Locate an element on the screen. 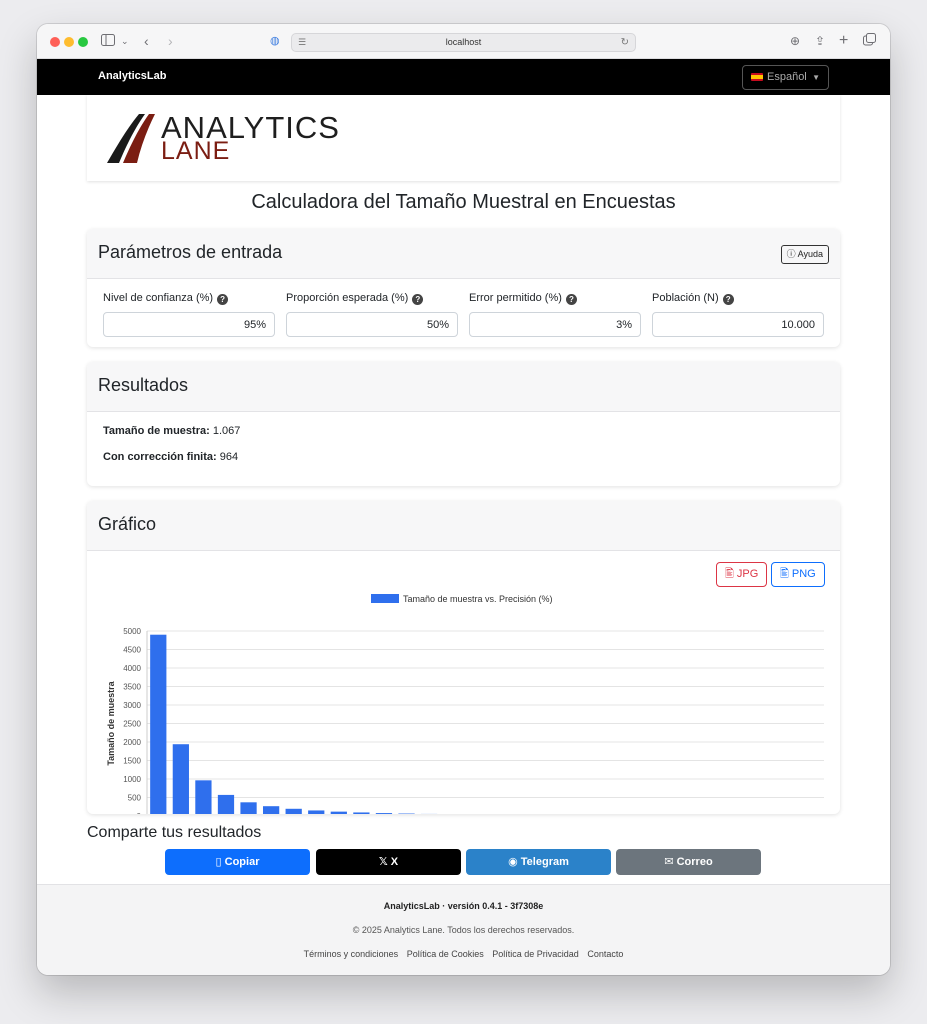 The width and height of the screenshot is (927, 1024). y-tick-label: 4000 is located at coordinates (132, 668).